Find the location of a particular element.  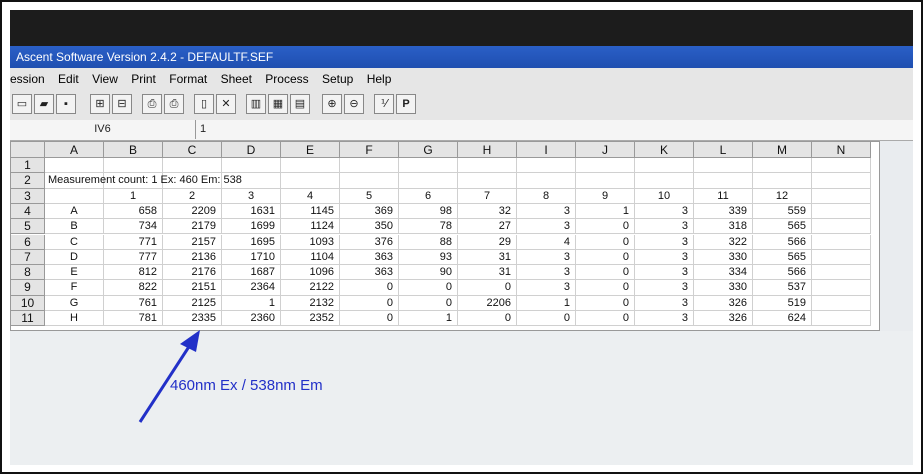

row-label-cell: C is located at coordinates (74, 242).